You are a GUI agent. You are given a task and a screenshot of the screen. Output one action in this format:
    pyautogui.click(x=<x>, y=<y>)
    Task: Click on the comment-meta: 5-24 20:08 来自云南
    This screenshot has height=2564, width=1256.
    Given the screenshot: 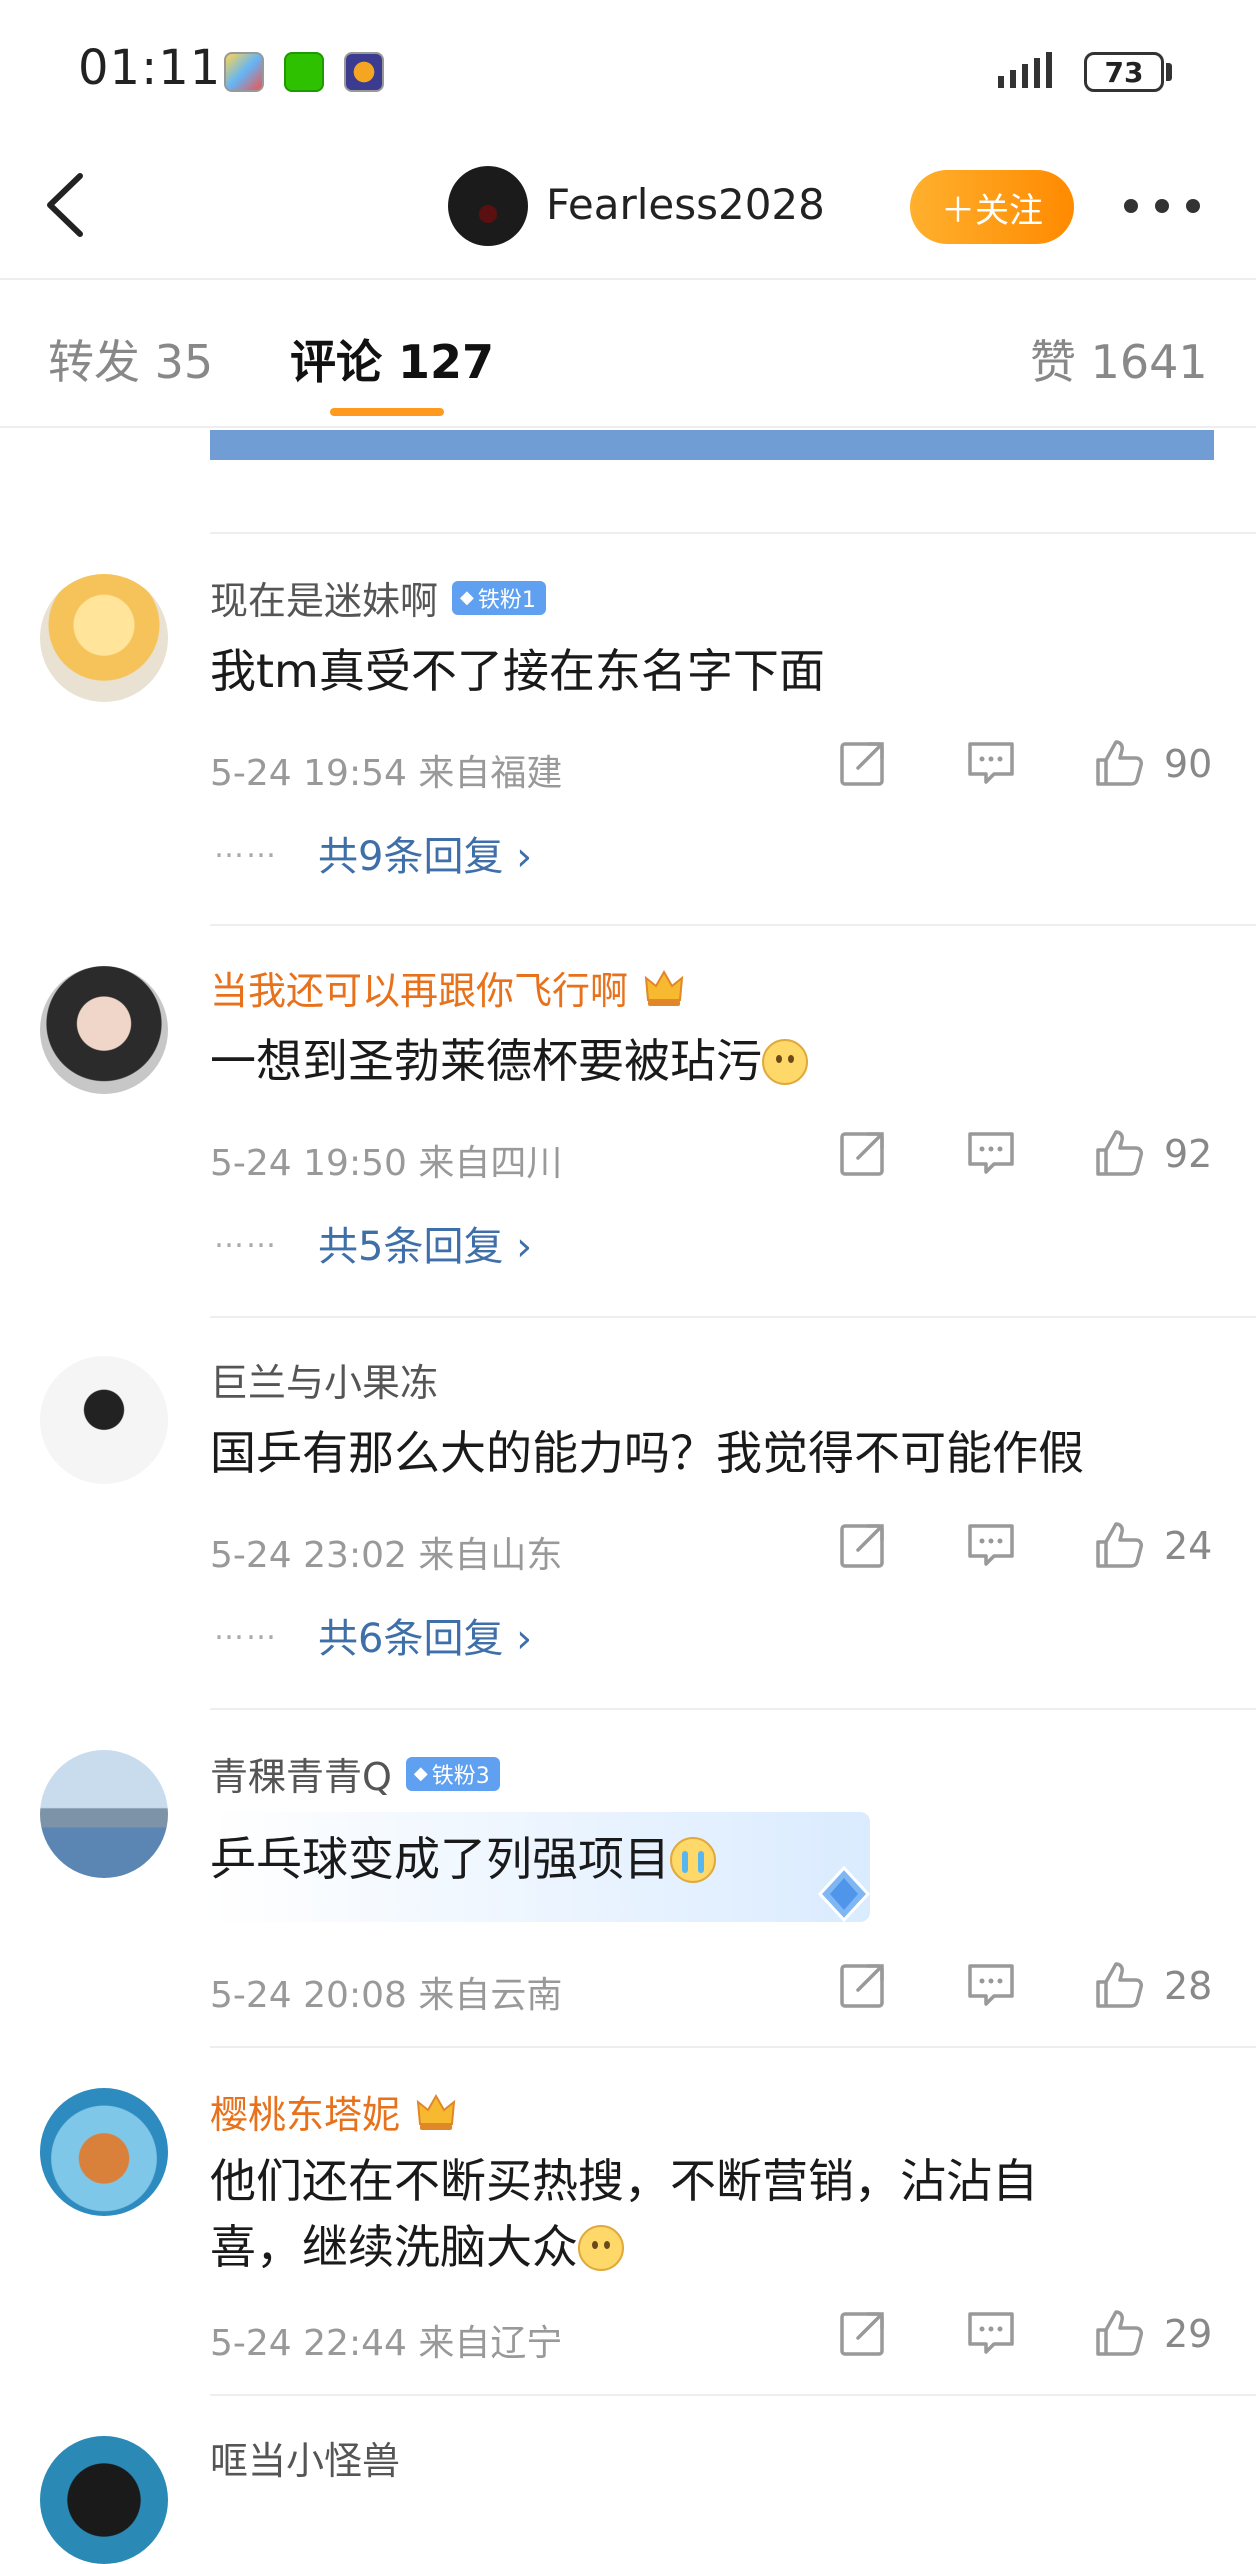 What is the action you would take?
    pyautogui.click(x=386, y=1992)
    